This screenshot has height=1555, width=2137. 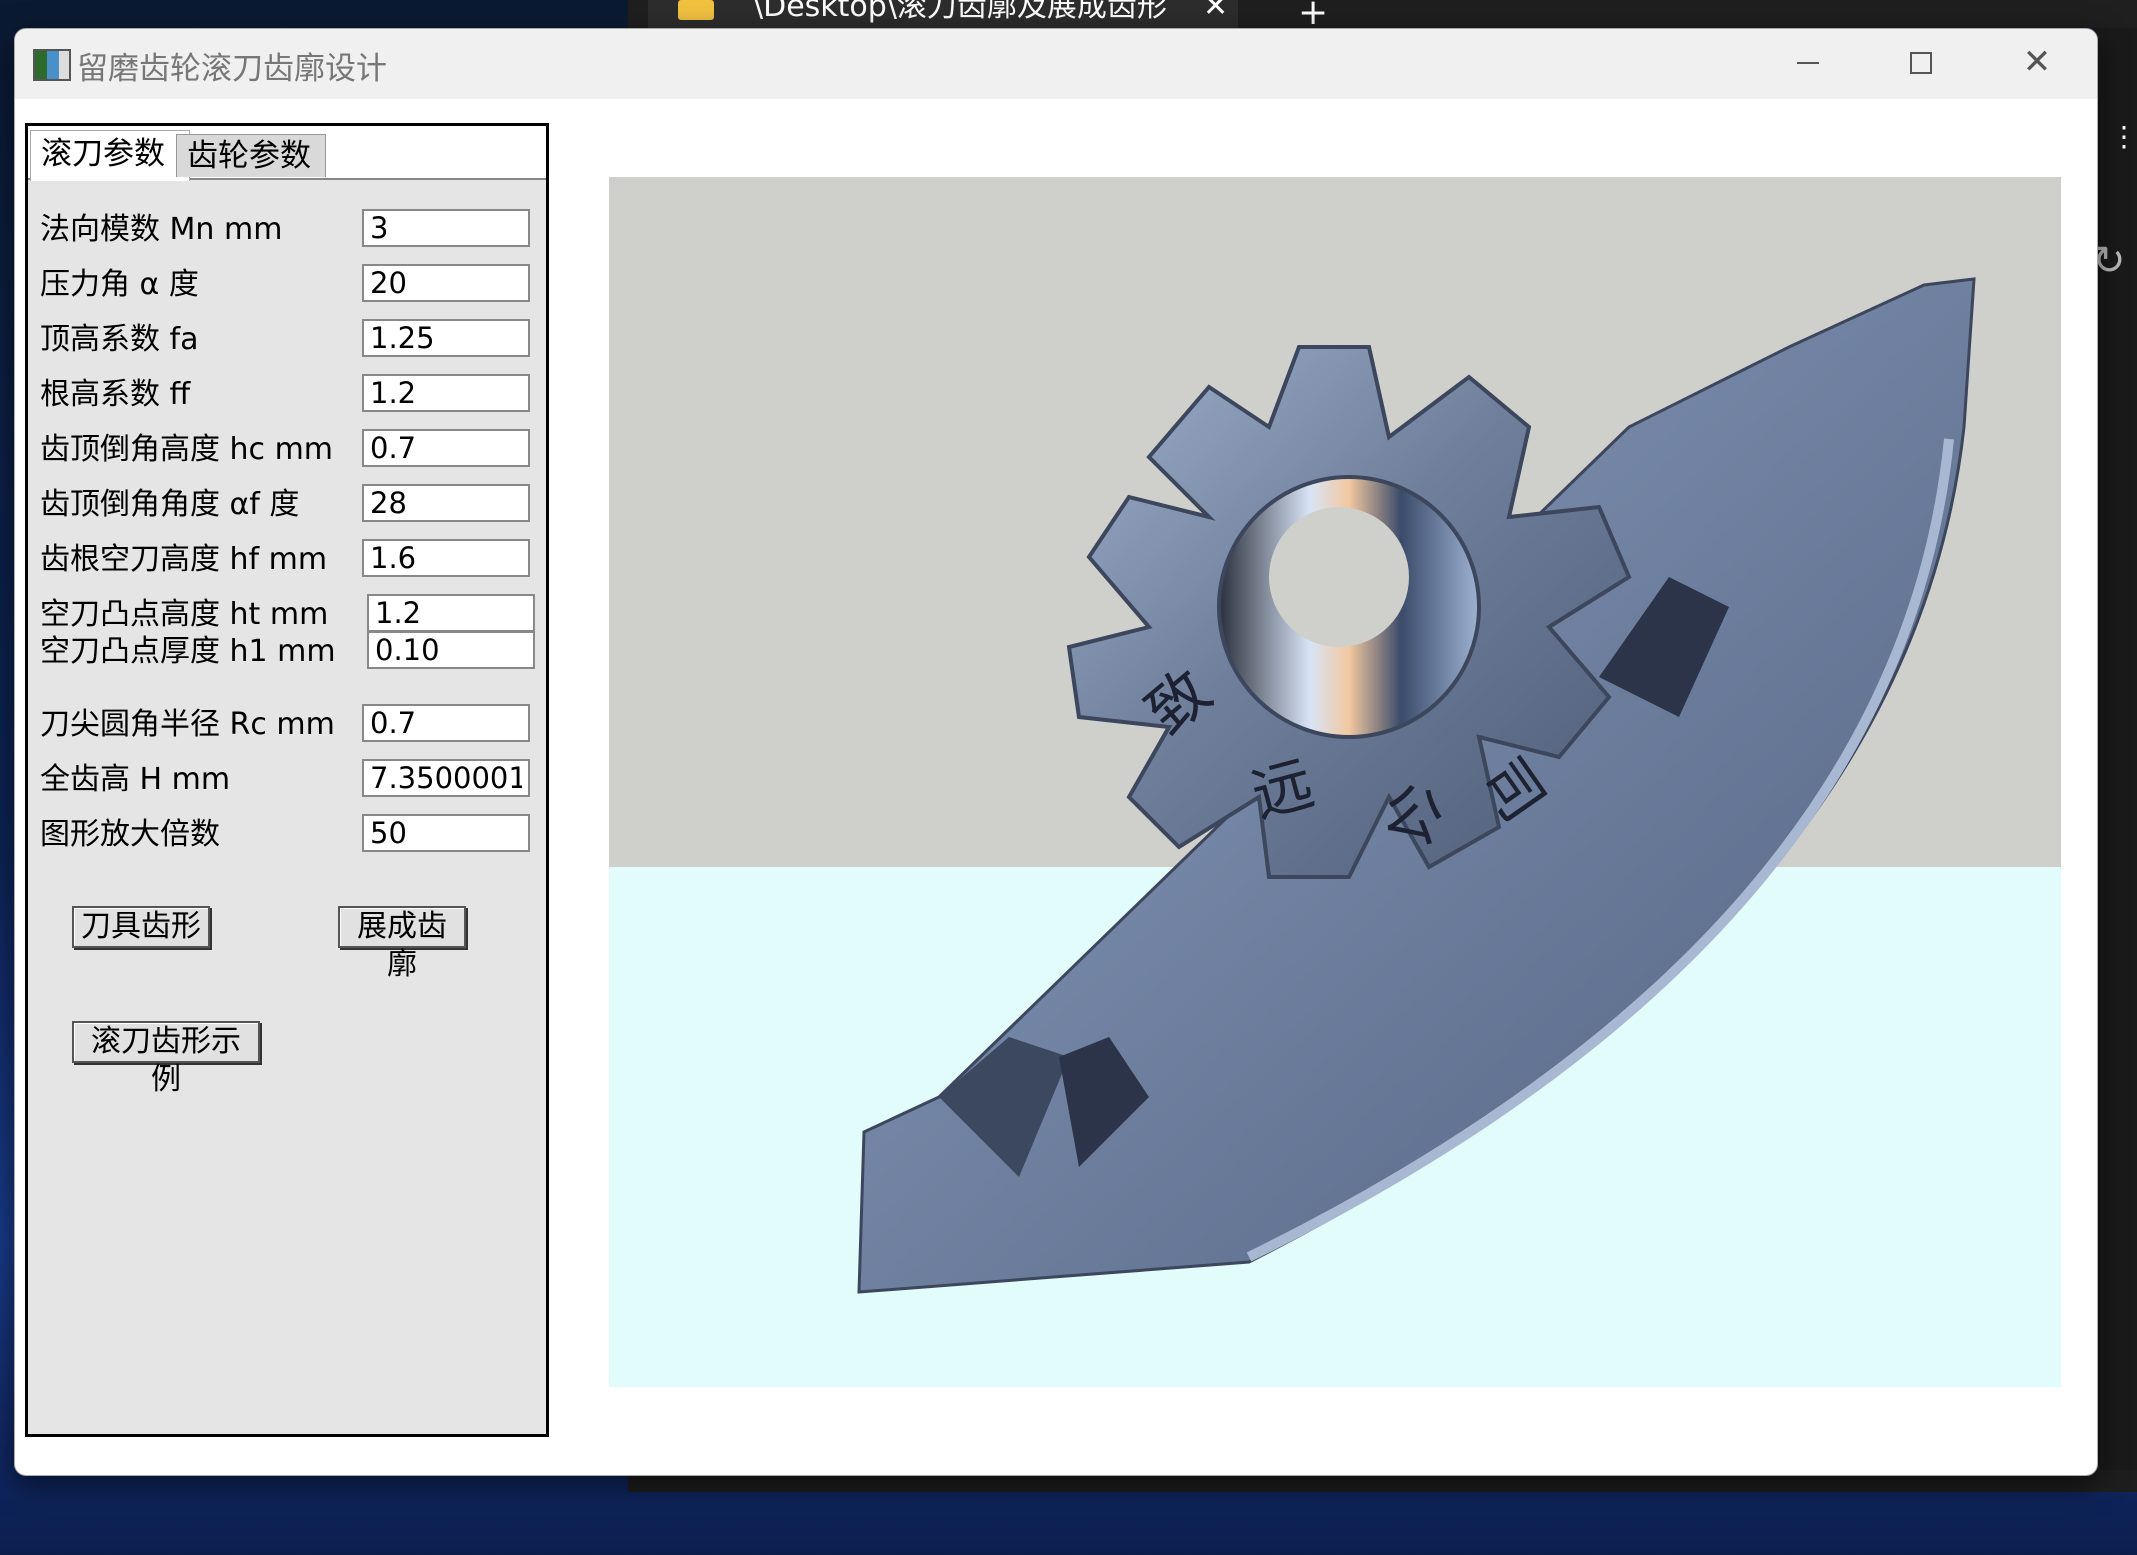 What do you see at coordinates (446, 503) in the screenshot?
I see `tip-chamfer-angle-input` at bounding box center [446, 503].